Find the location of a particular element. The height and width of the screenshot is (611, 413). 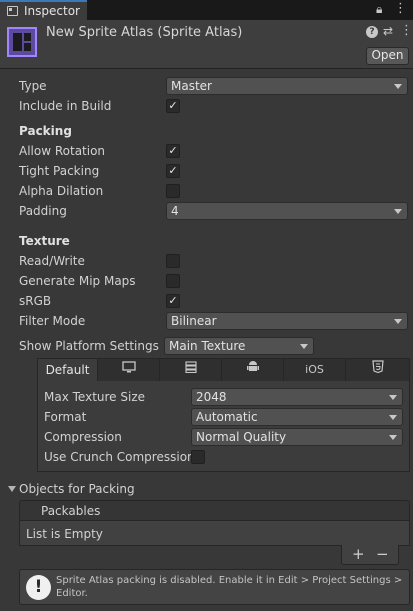

foldout-arrow-icon is located at coordinates (12, 489).